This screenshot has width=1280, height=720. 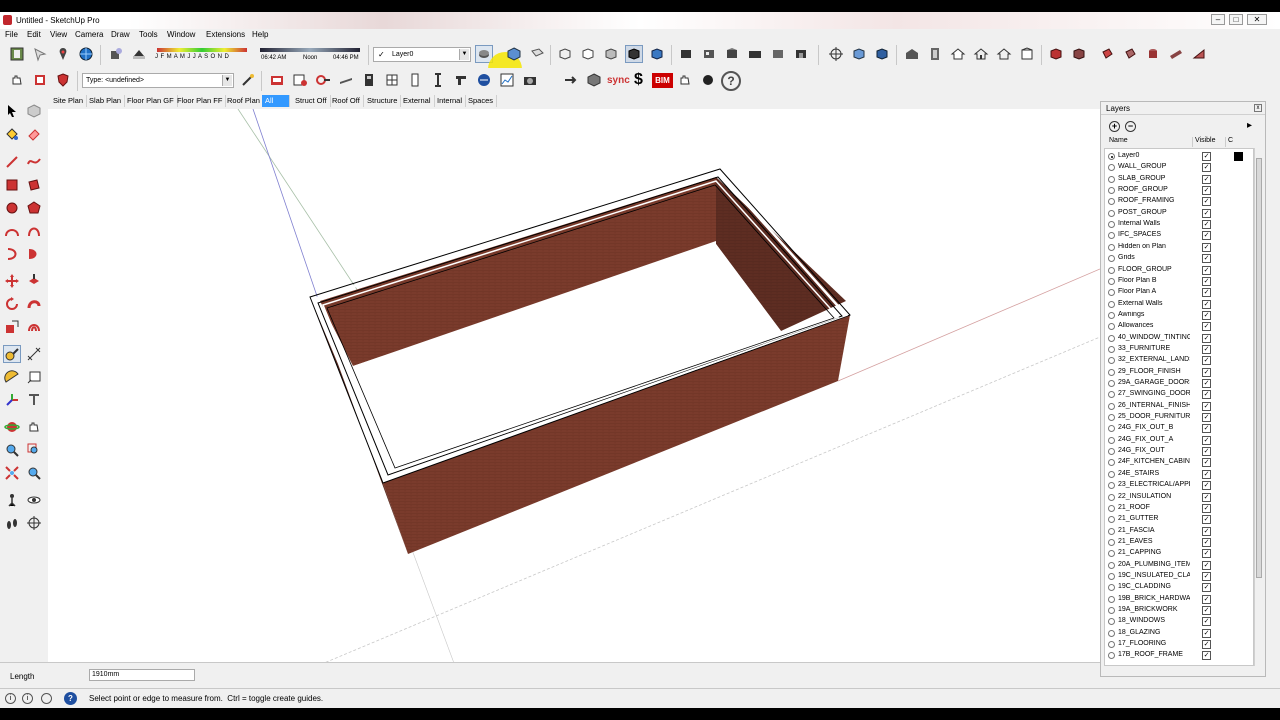 I want to click on section-display-icon, so click(x=859, y=54).